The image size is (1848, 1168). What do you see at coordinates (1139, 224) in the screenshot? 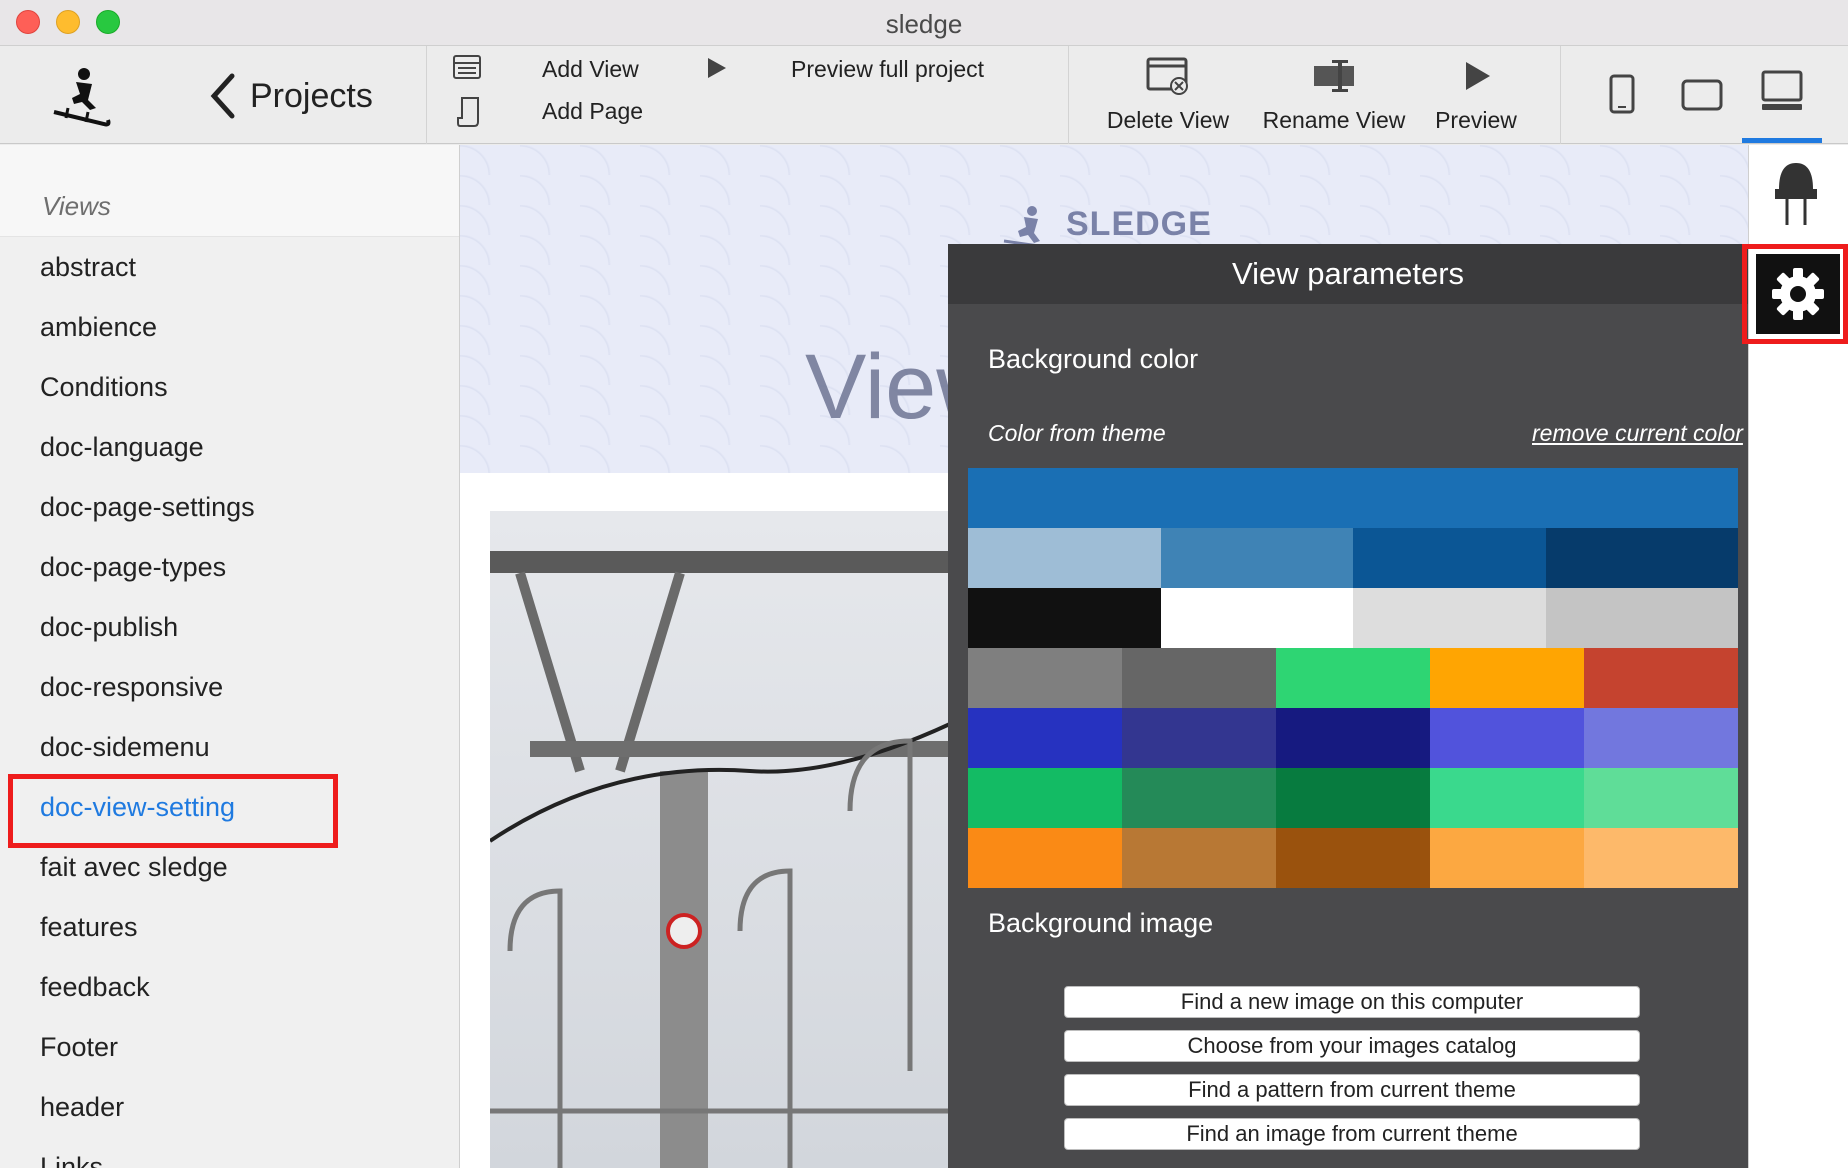
I see `brand-text: SLEDGE` at bounding box center [1139, 224].